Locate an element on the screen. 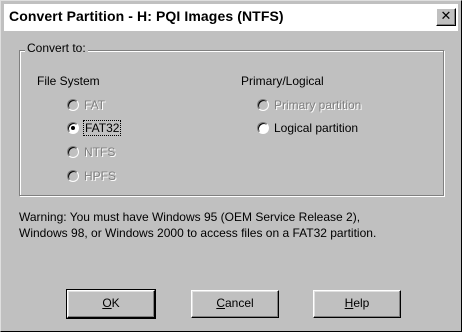 Image resolution: width=462 pixels, height=332 pixels. radio-label-hpfs: HPFS is located at coordinates (100, 176).